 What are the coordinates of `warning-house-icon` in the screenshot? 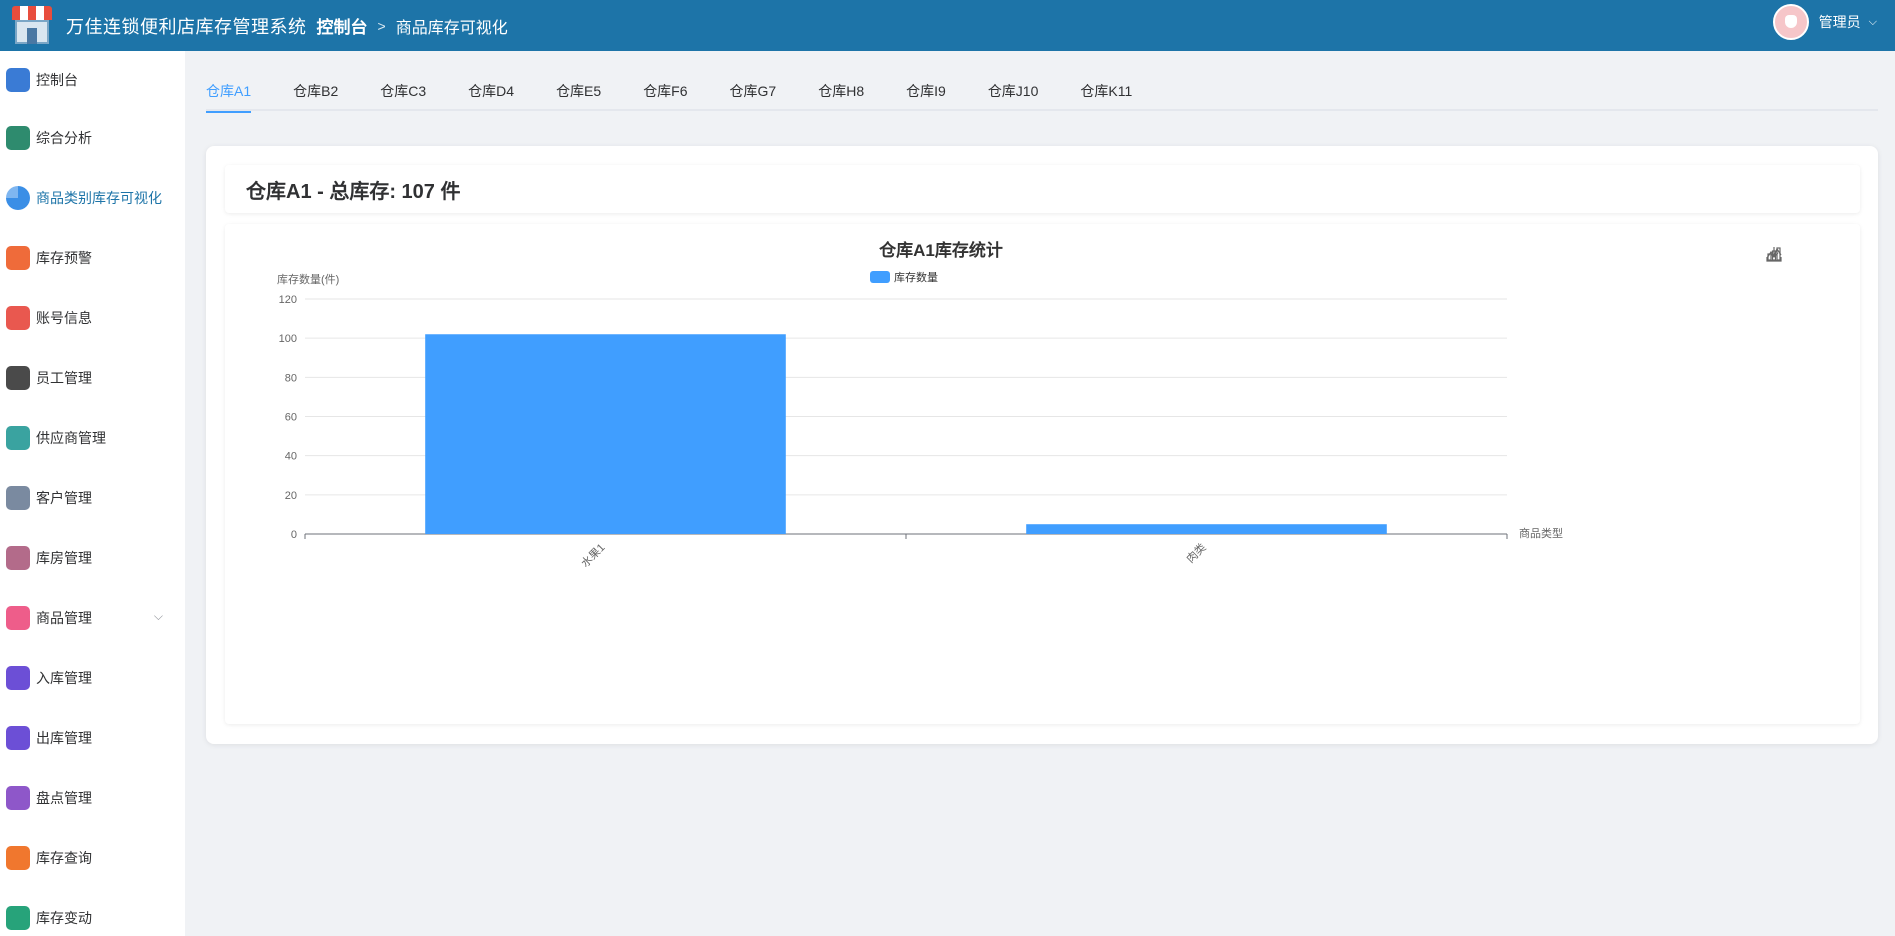 It's located at (18, 258).